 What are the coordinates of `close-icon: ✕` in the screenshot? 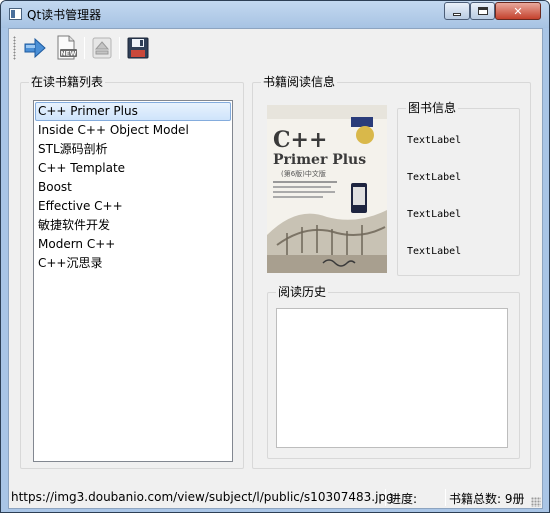 It's located at (518, 11).